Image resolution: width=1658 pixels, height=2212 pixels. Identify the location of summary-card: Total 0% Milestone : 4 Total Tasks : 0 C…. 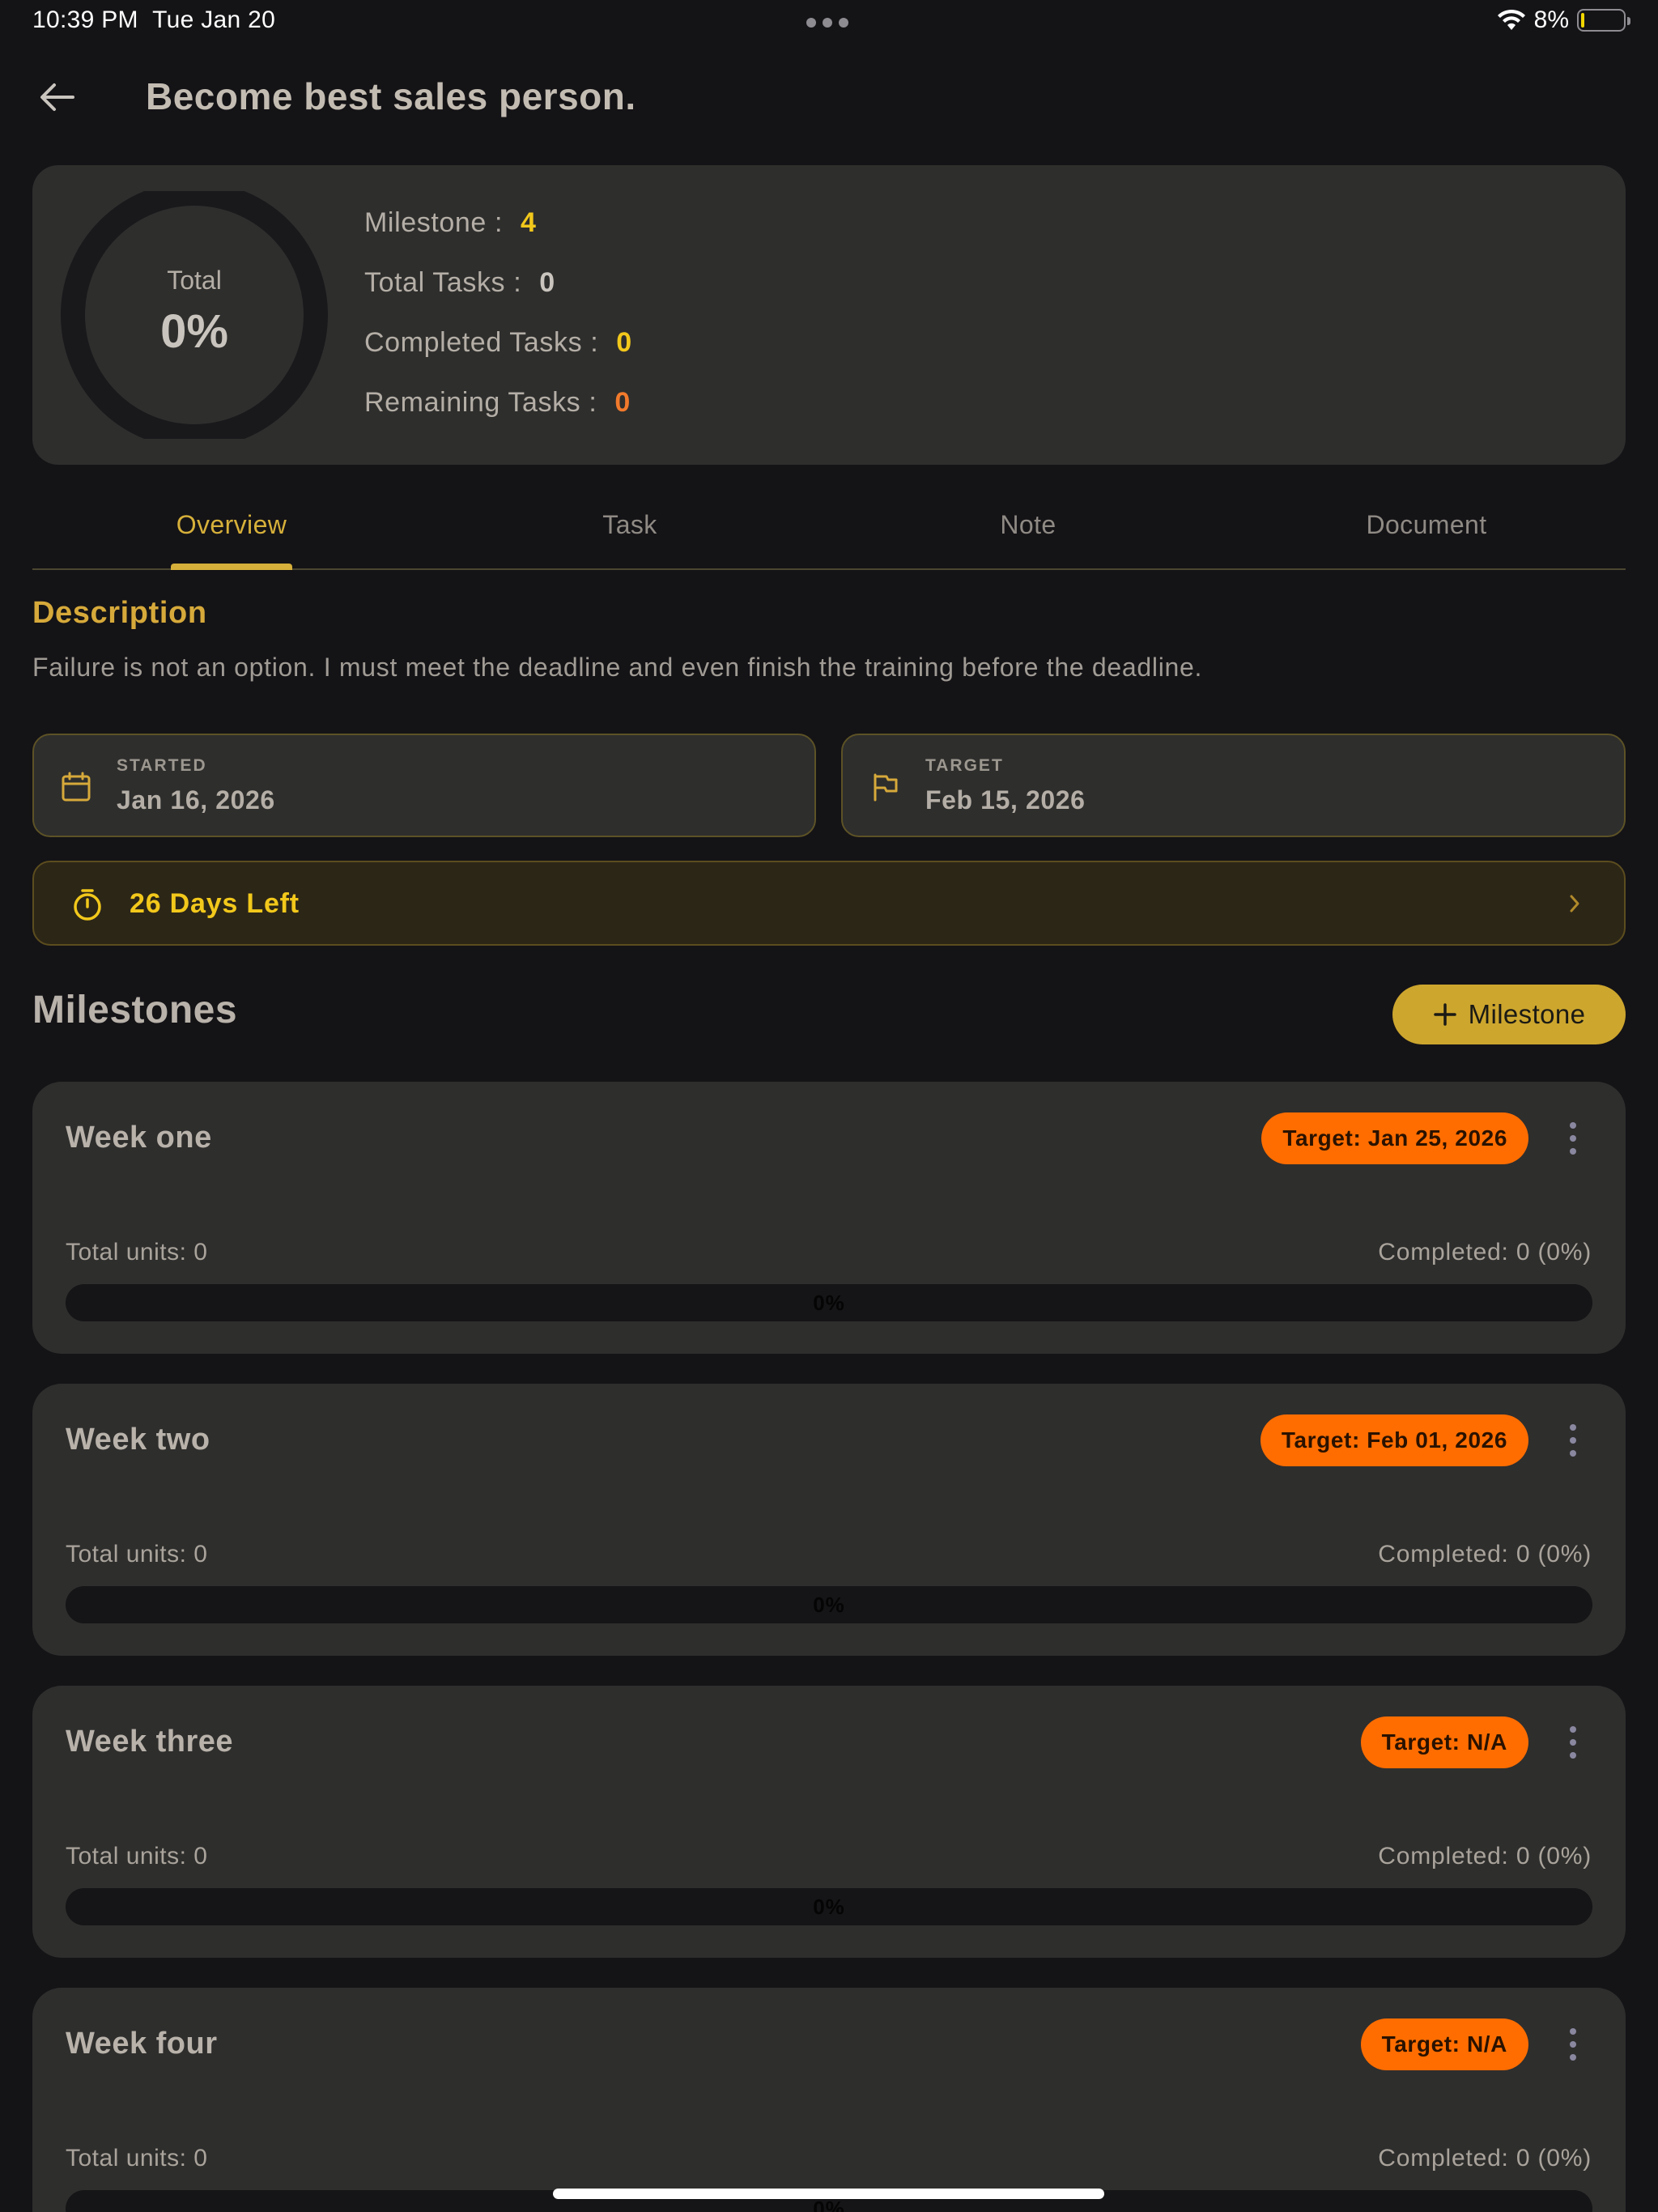
(829, 315).